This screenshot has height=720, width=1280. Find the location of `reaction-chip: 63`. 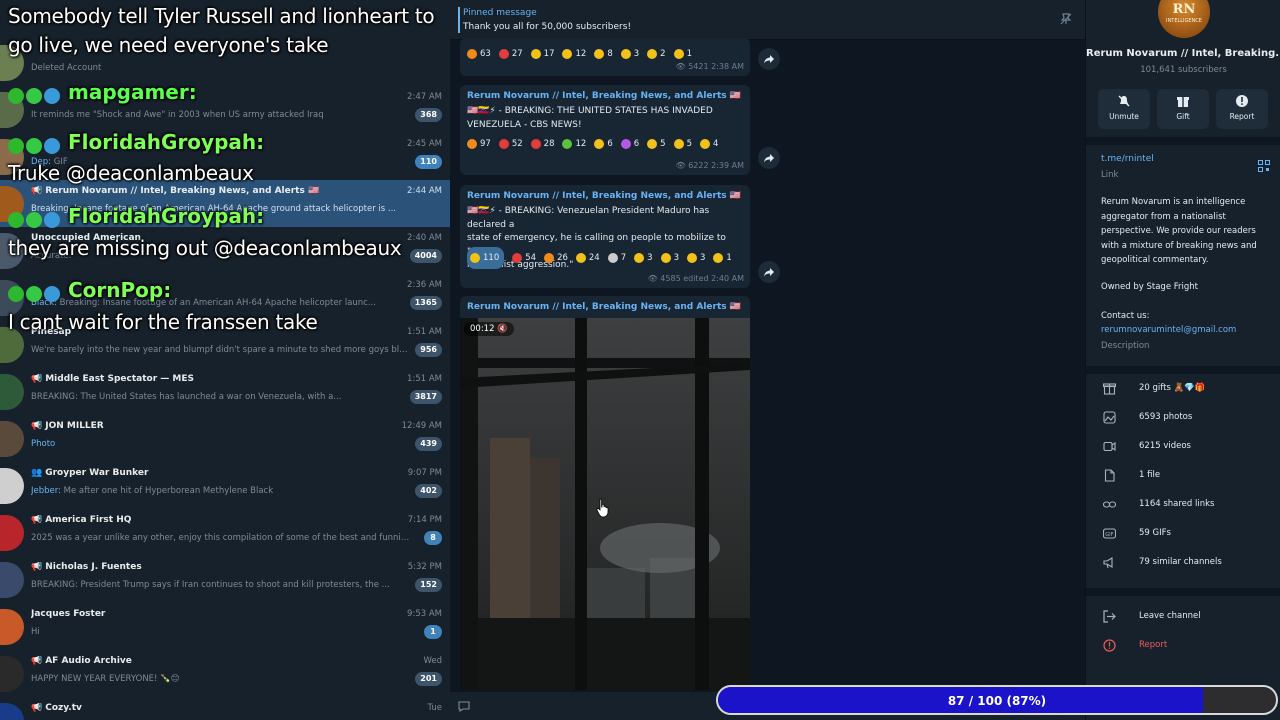

reaction-chip: 63 is located at coordinates (479, 54).